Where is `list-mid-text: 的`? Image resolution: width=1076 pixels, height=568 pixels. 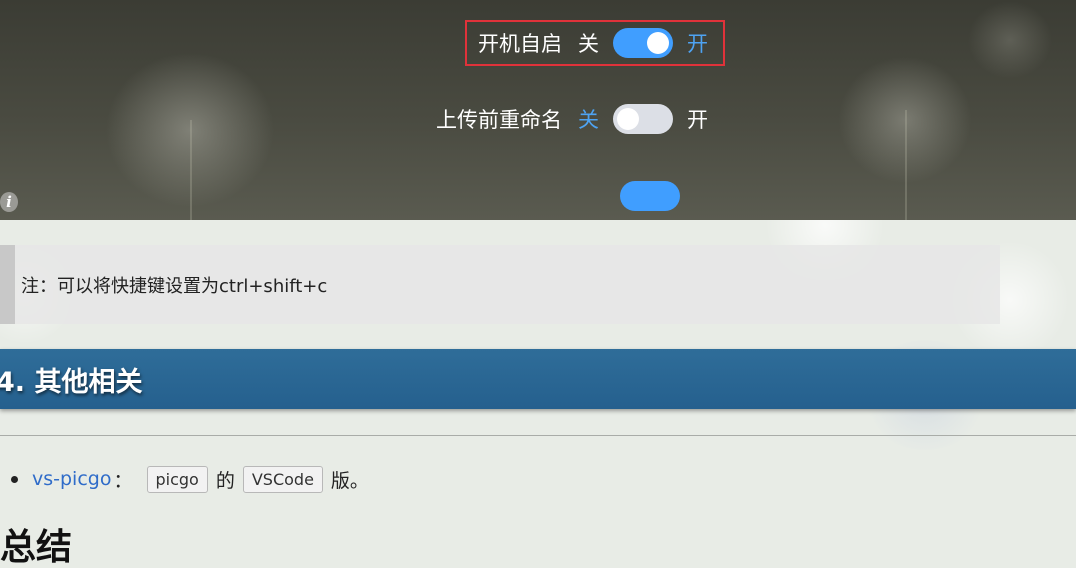
list-mid-text: 的 is located at coordinates (225, 480).